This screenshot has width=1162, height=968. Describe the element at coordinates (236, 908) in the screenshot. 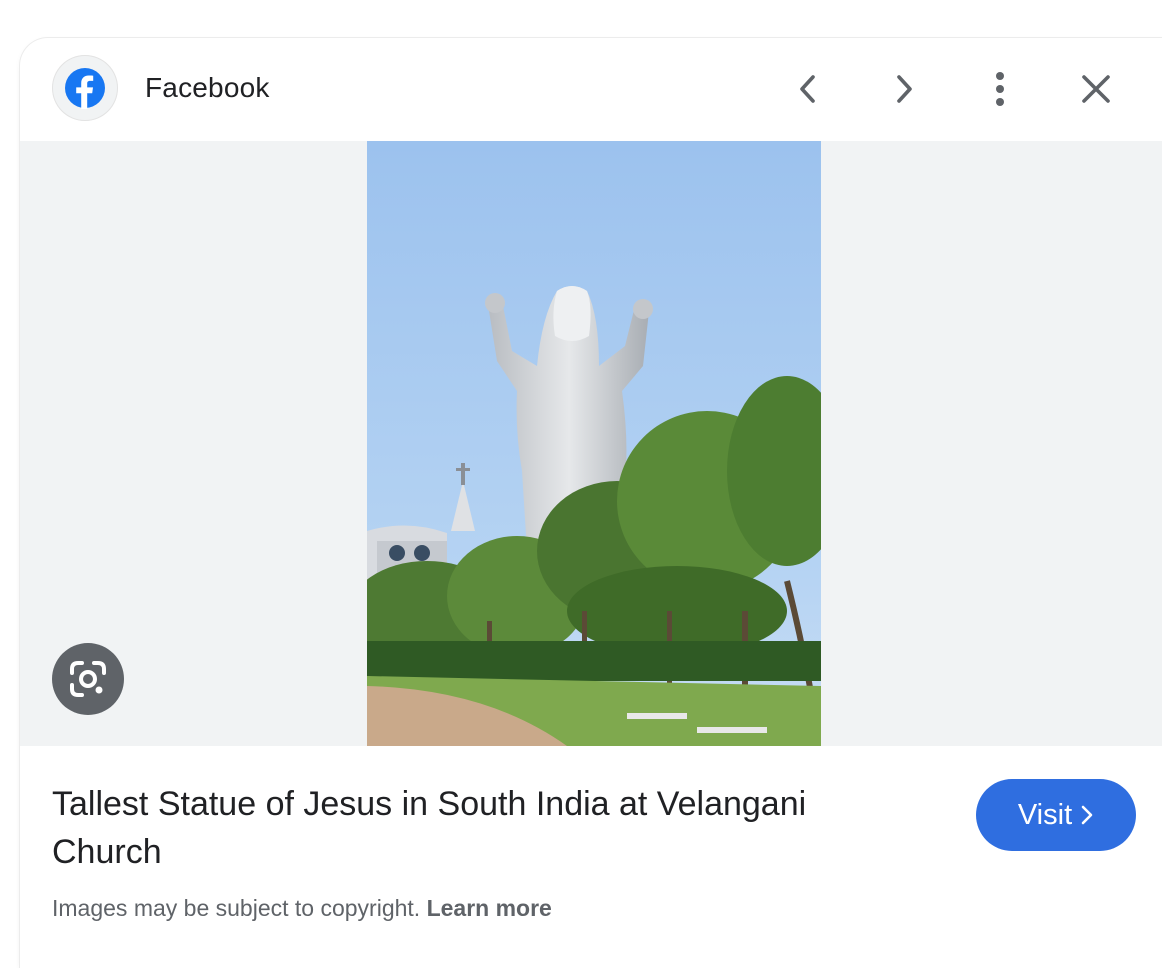

I see `copyright-text: Images may be subject to copyright.` at that location.